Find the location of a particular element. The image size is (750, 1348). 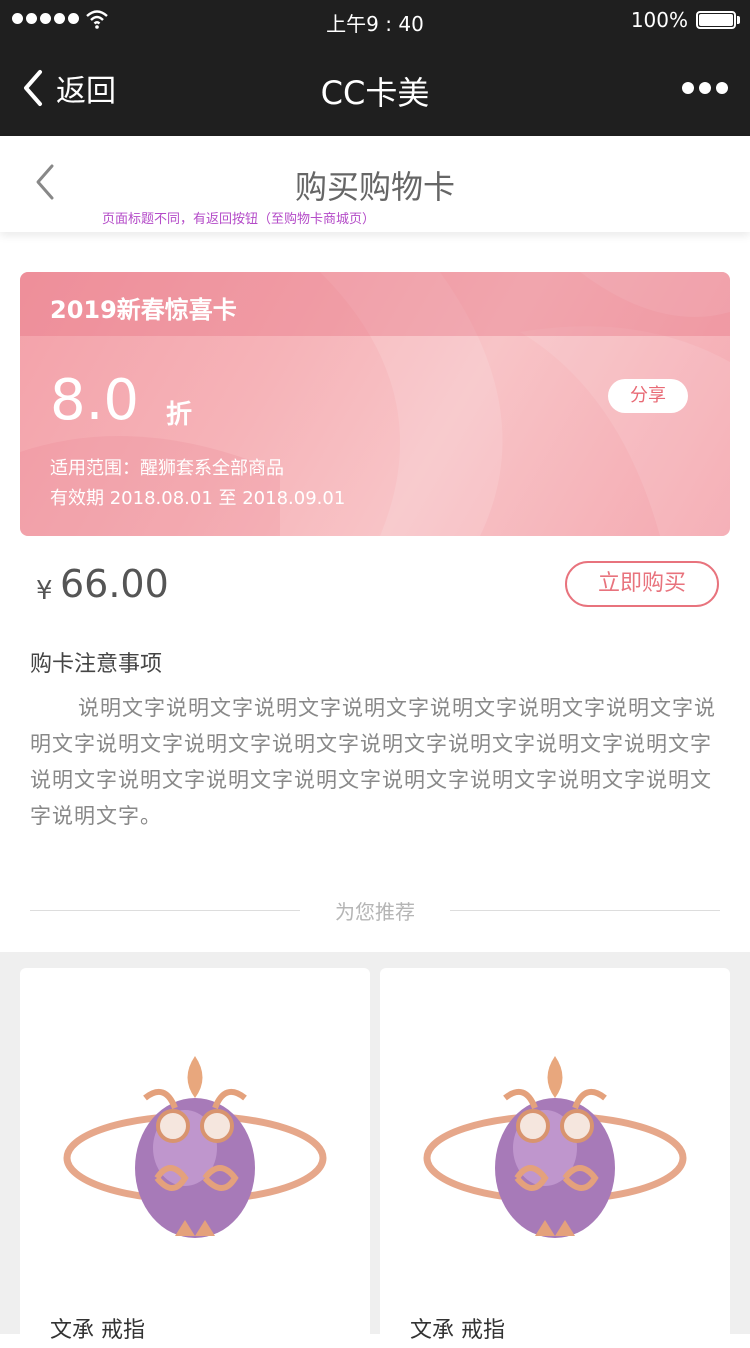

card-scope: 适用范围：醒狮套系全部商品 is located at coordinates (167, 468).